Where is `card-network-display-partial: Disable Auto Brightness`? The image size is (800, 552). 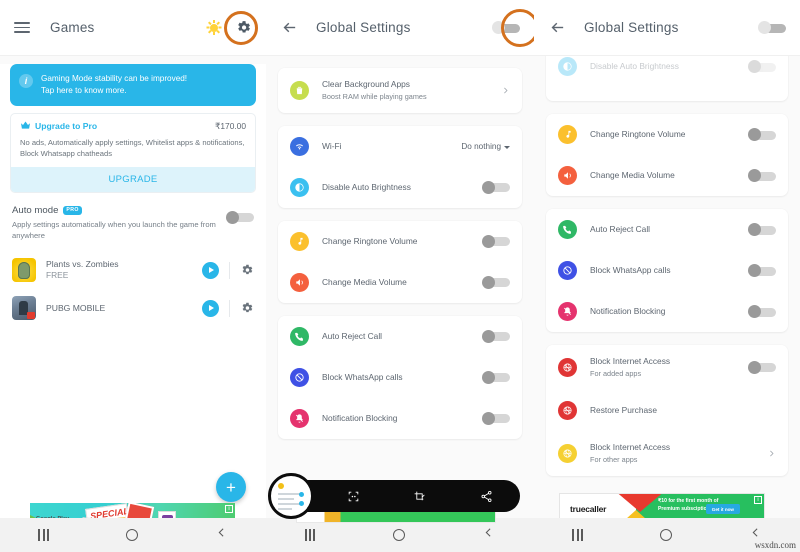
card-network-display-partial: Disable Auto Brightness is located at coordinates (667, 78).